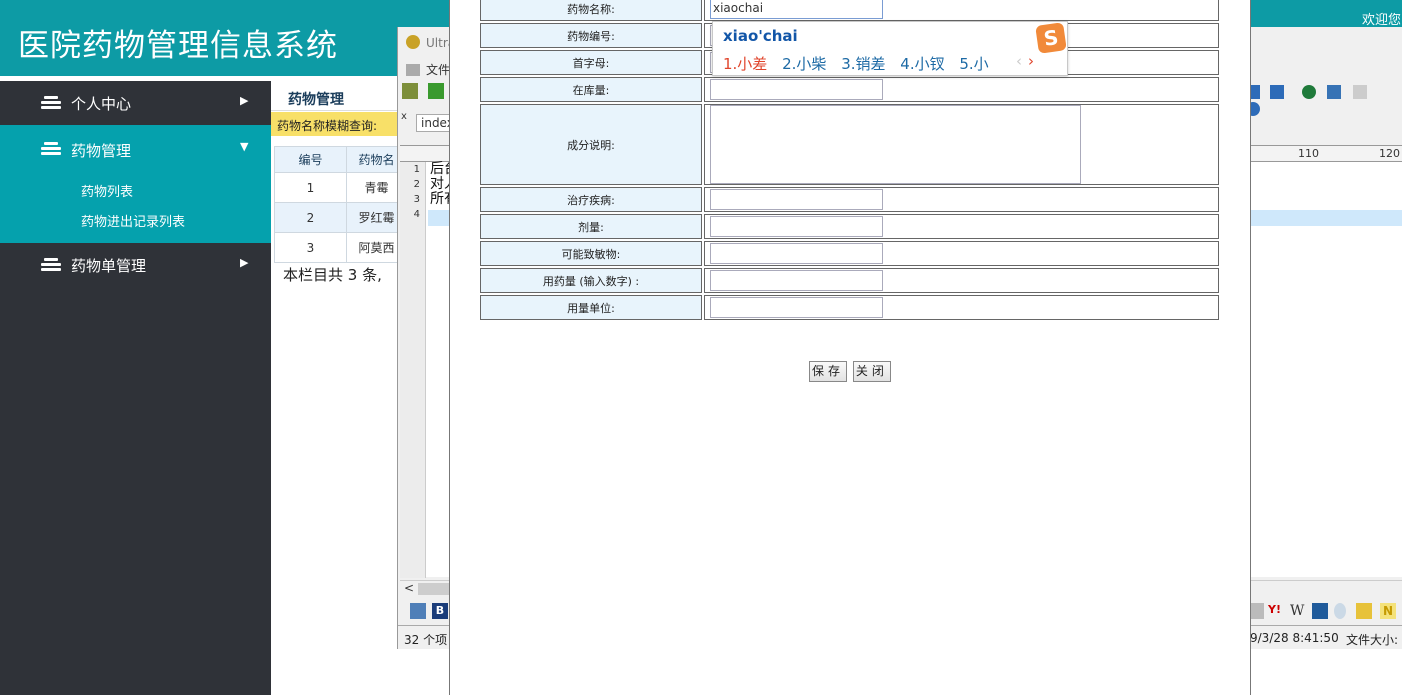 This screenshot has width=1402, height=695. I want to click on ime-candidate: 4.小钗, so click(922, 64).